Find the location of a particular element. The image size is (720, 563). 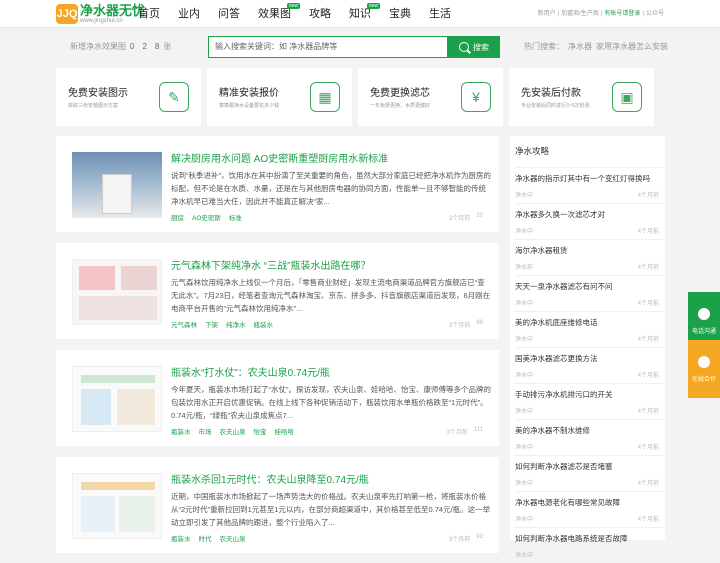

tag: 怡宝 is located at coordinates (260, 431).